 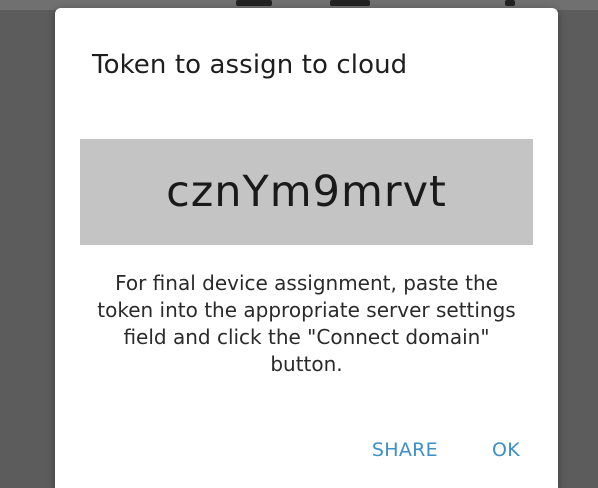 What do you see at coordinates (460, 450) in the screenshot?
I see `dialog-actions: SHARE OK` at bounding box center [460, 450].